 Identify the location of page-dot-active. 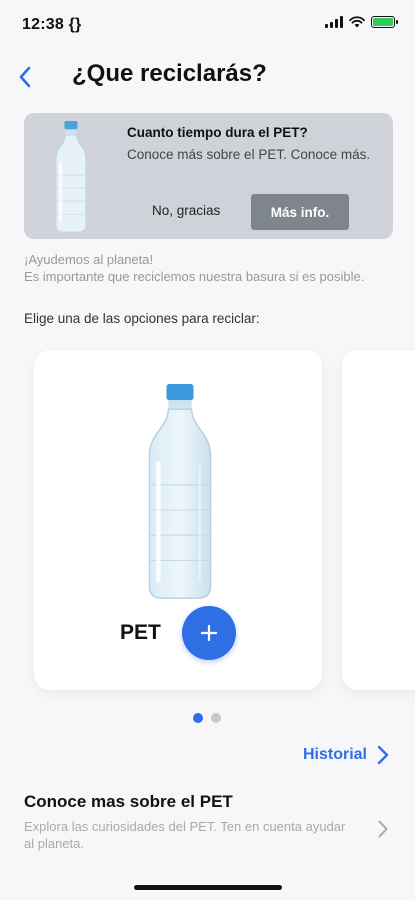
(198, 718).